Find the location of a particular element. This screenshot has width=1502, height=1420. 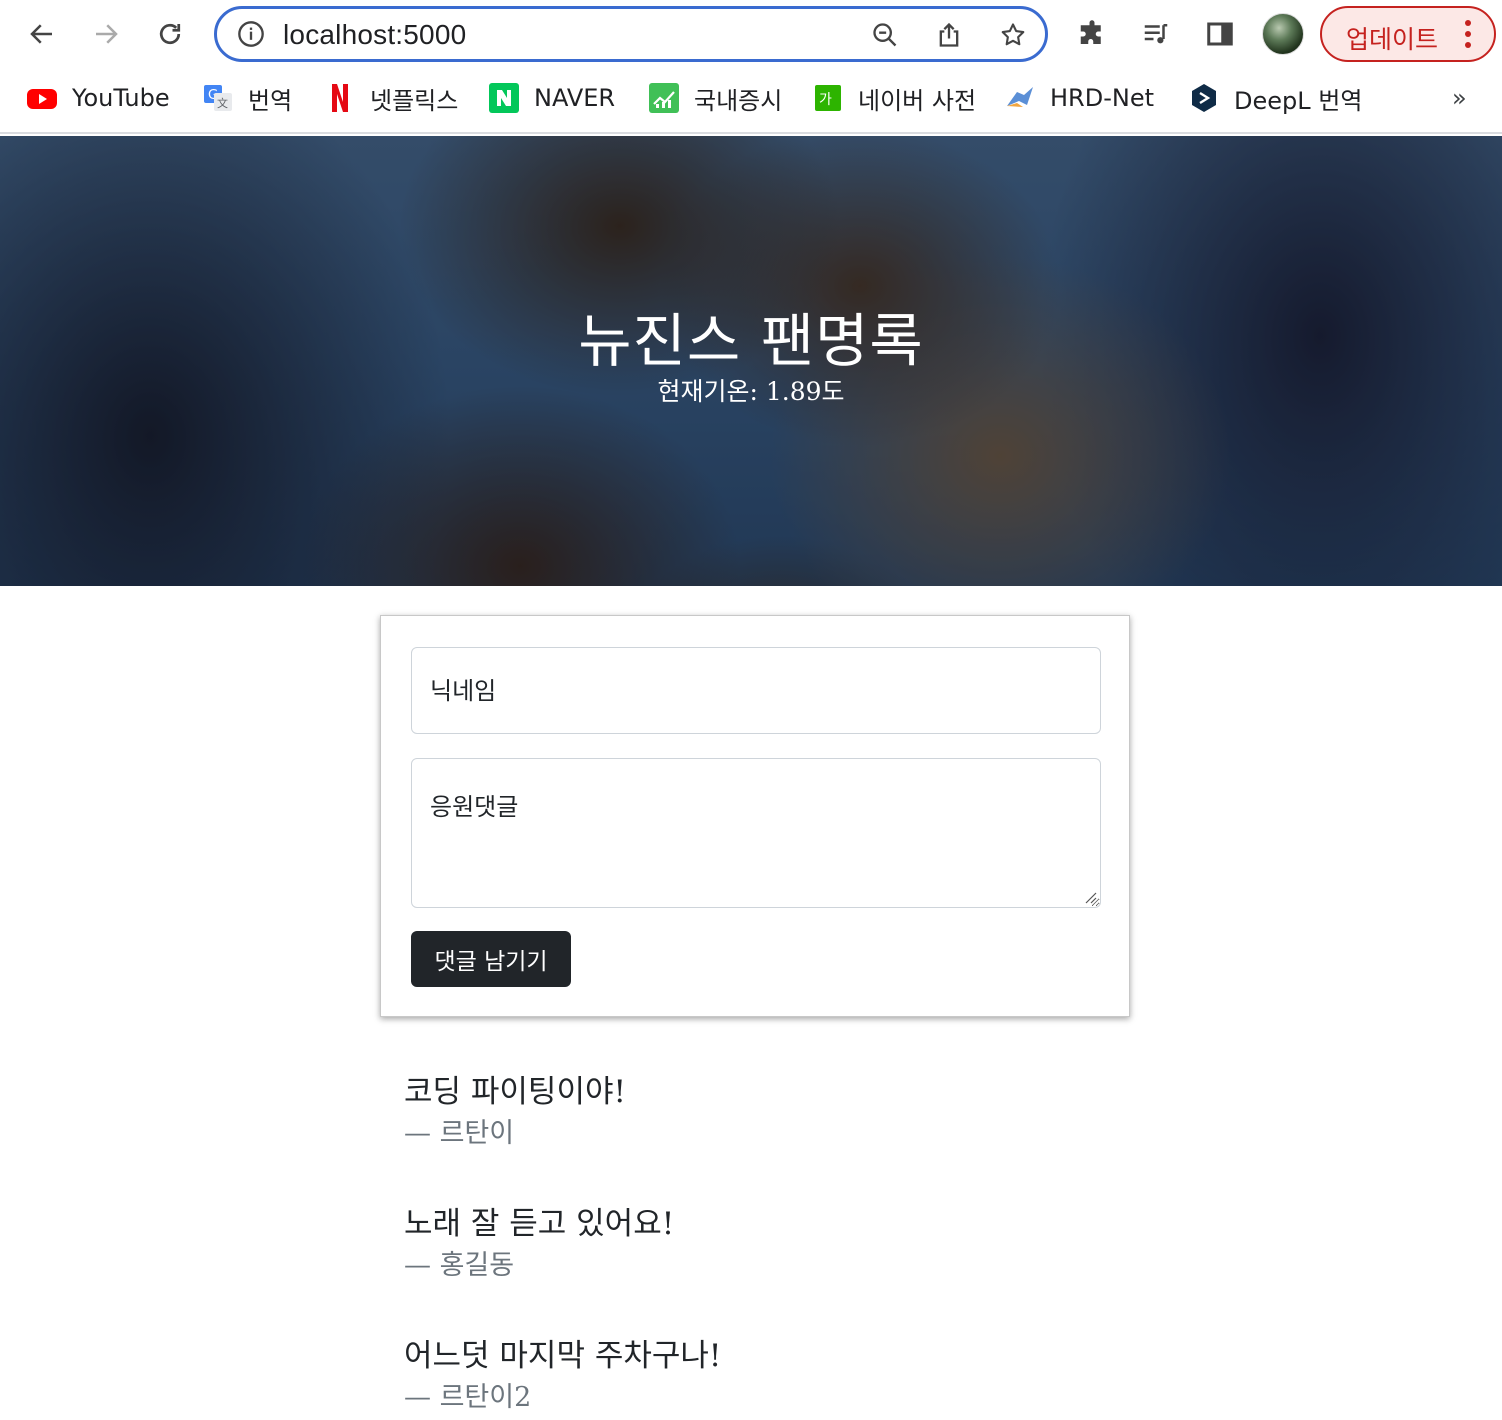

puzzle-icon is located at coordinates (1090, 32).